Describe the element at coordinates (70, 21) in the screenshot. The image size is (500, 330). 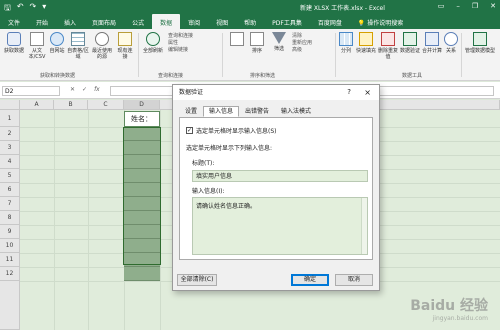
I see `tab-insert: 插入` at that location.